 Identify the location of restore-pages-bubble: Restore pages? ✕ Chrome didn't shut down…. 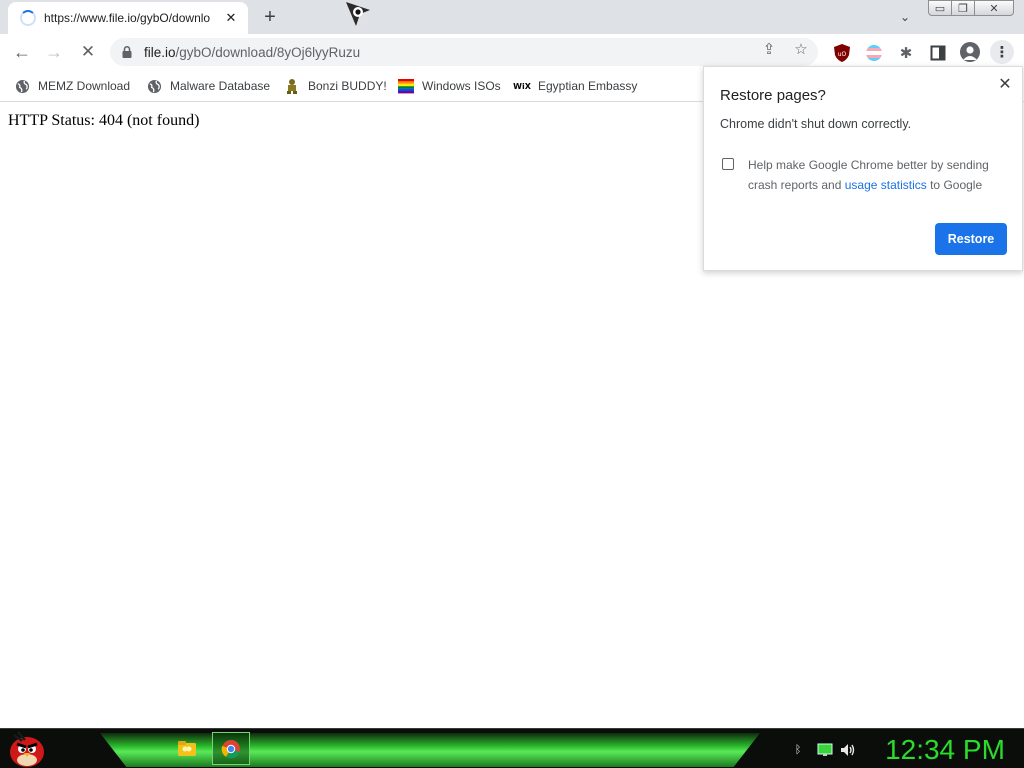
(863, 168).